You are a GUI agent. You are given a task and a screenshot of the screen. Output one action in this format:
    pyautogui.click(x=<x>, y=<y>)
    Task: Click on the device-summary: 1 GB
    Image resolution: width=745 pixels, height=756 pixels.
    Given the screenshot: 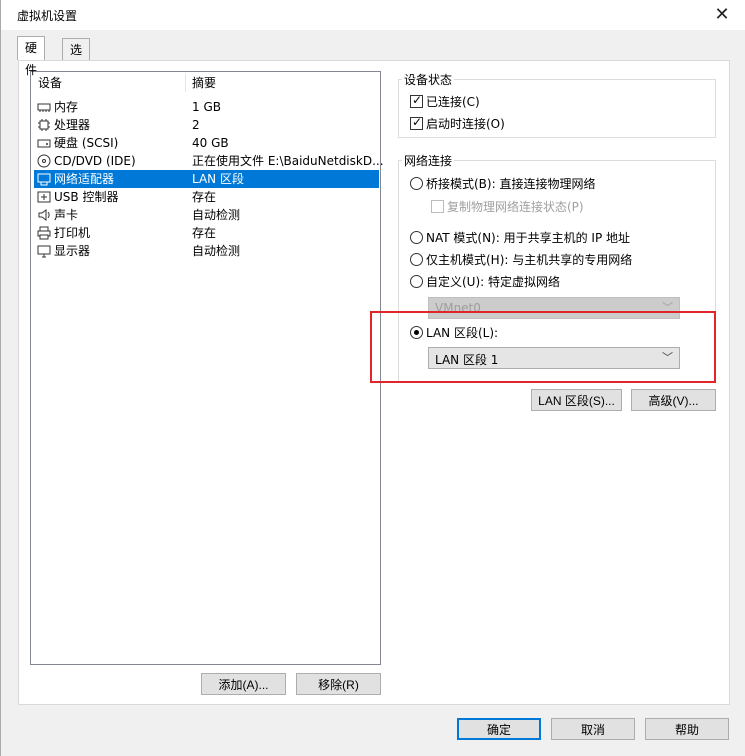 What is the action you would take?
    pyautogui.click(x=206, y=107)
    